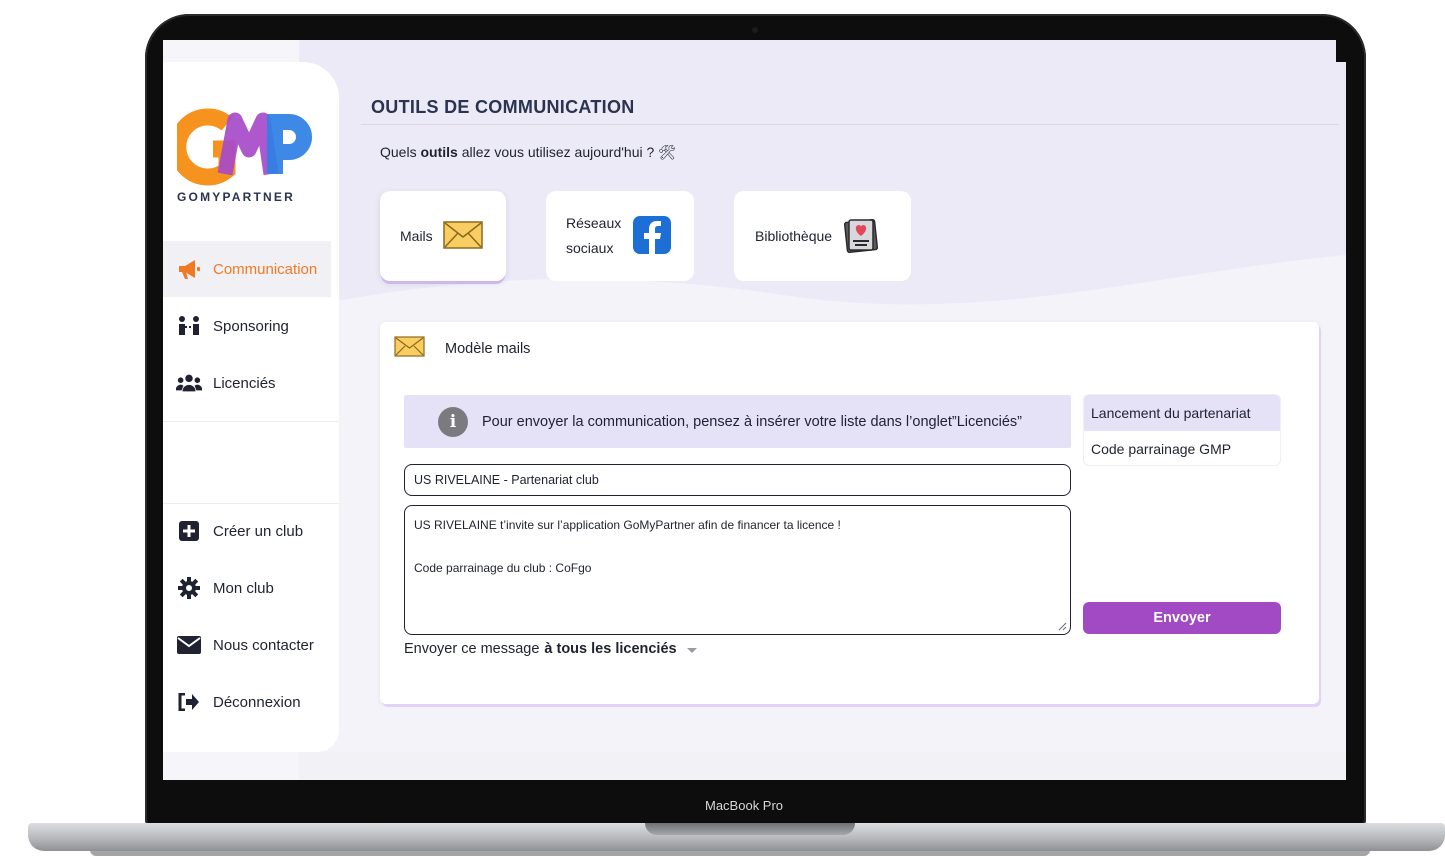 This screenshot has height=859, width=1445. Describe the element at coordinates (189, 531) in the screenshot. I see `plus-square-icon` at that location.